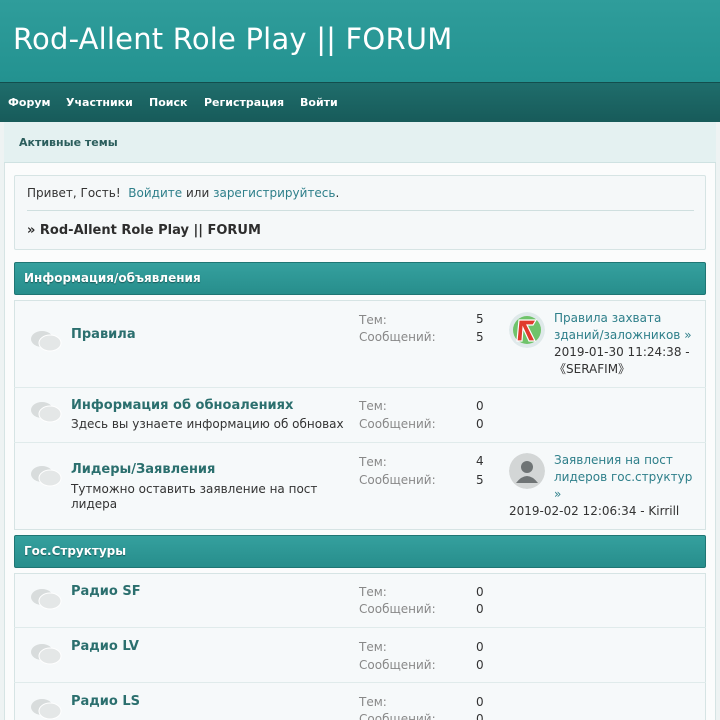 This screenshot has width=720, height=720. Describe the element at coordinates (594, 511) in the screenshot. I see `last-post-meta: 2019-02-02 12:06:34 - Kirrill` at that location.